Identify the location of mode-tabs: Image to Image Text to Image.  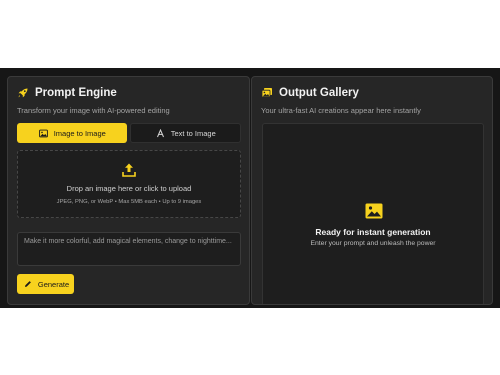
(129, 133).